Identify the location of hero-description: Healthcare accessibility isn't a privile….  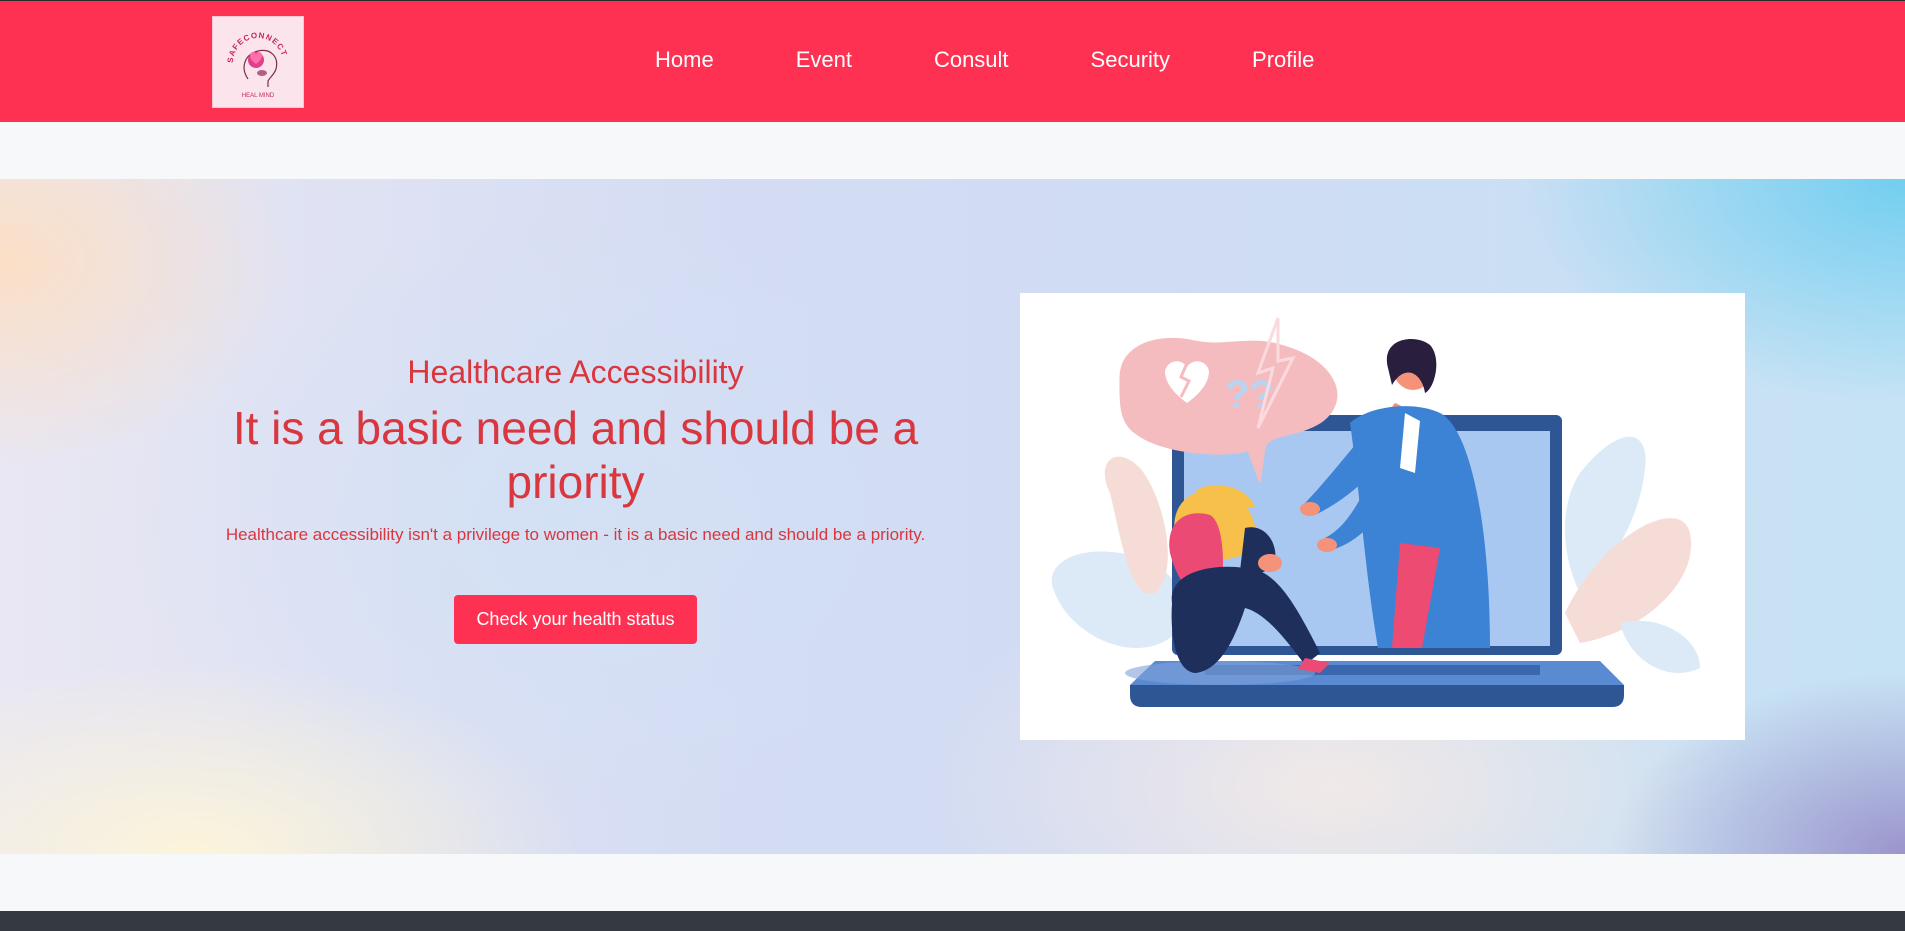
(575, 534).